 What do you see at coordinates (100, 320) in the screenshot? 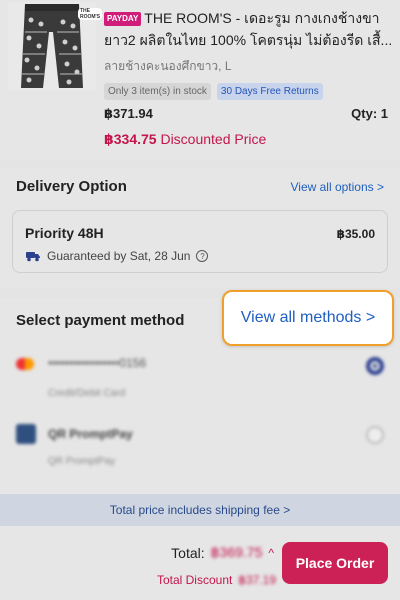
I see `payment-title: Select payment method` at bounding box center [100, 320].